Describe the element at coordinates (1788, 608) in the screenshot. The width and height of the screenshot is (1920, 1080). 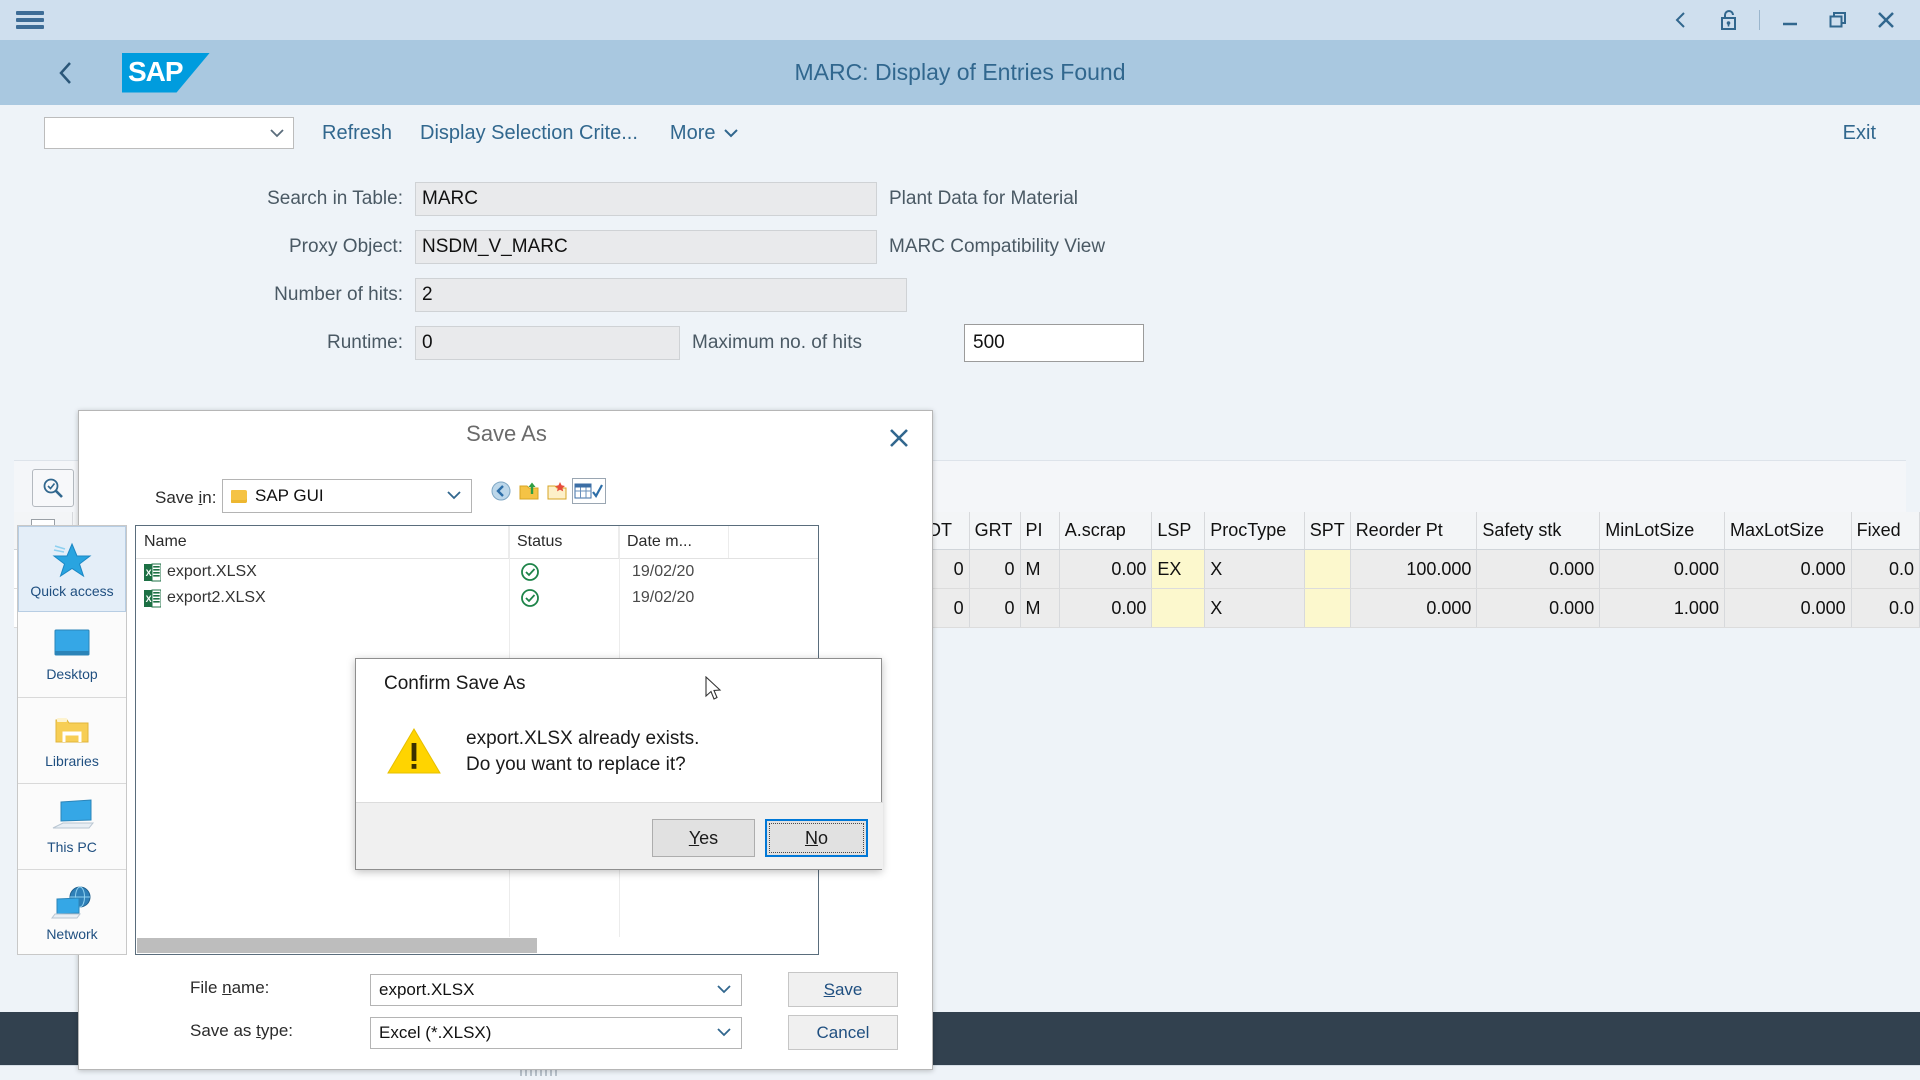
I see `cell-maxlotsize: 0.000` at that location.